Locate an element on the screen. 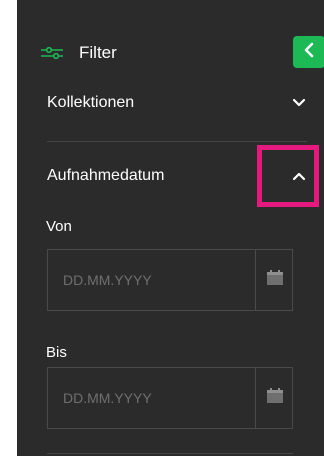  to-date-input is located at coordinates (151, 398).